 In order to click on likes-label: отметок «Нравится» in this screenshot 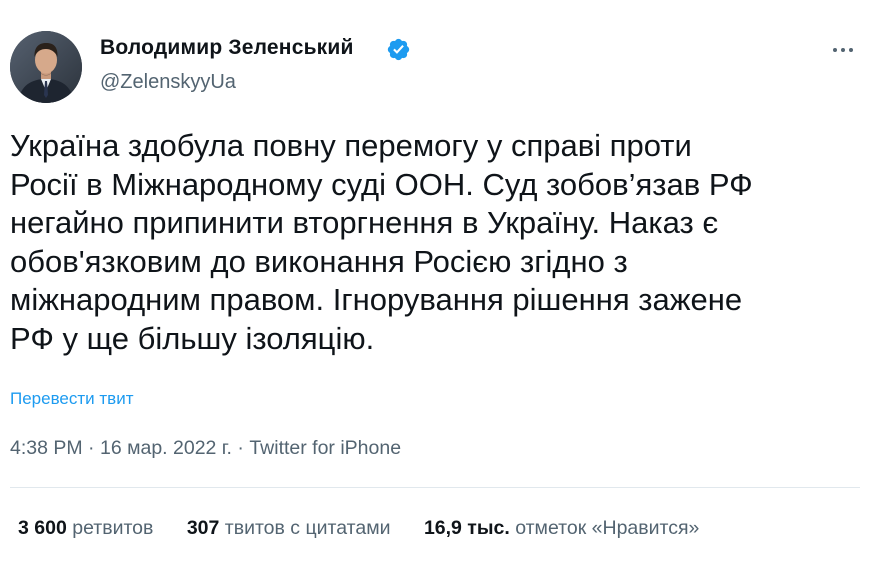, I will do `click(607, 528)`.